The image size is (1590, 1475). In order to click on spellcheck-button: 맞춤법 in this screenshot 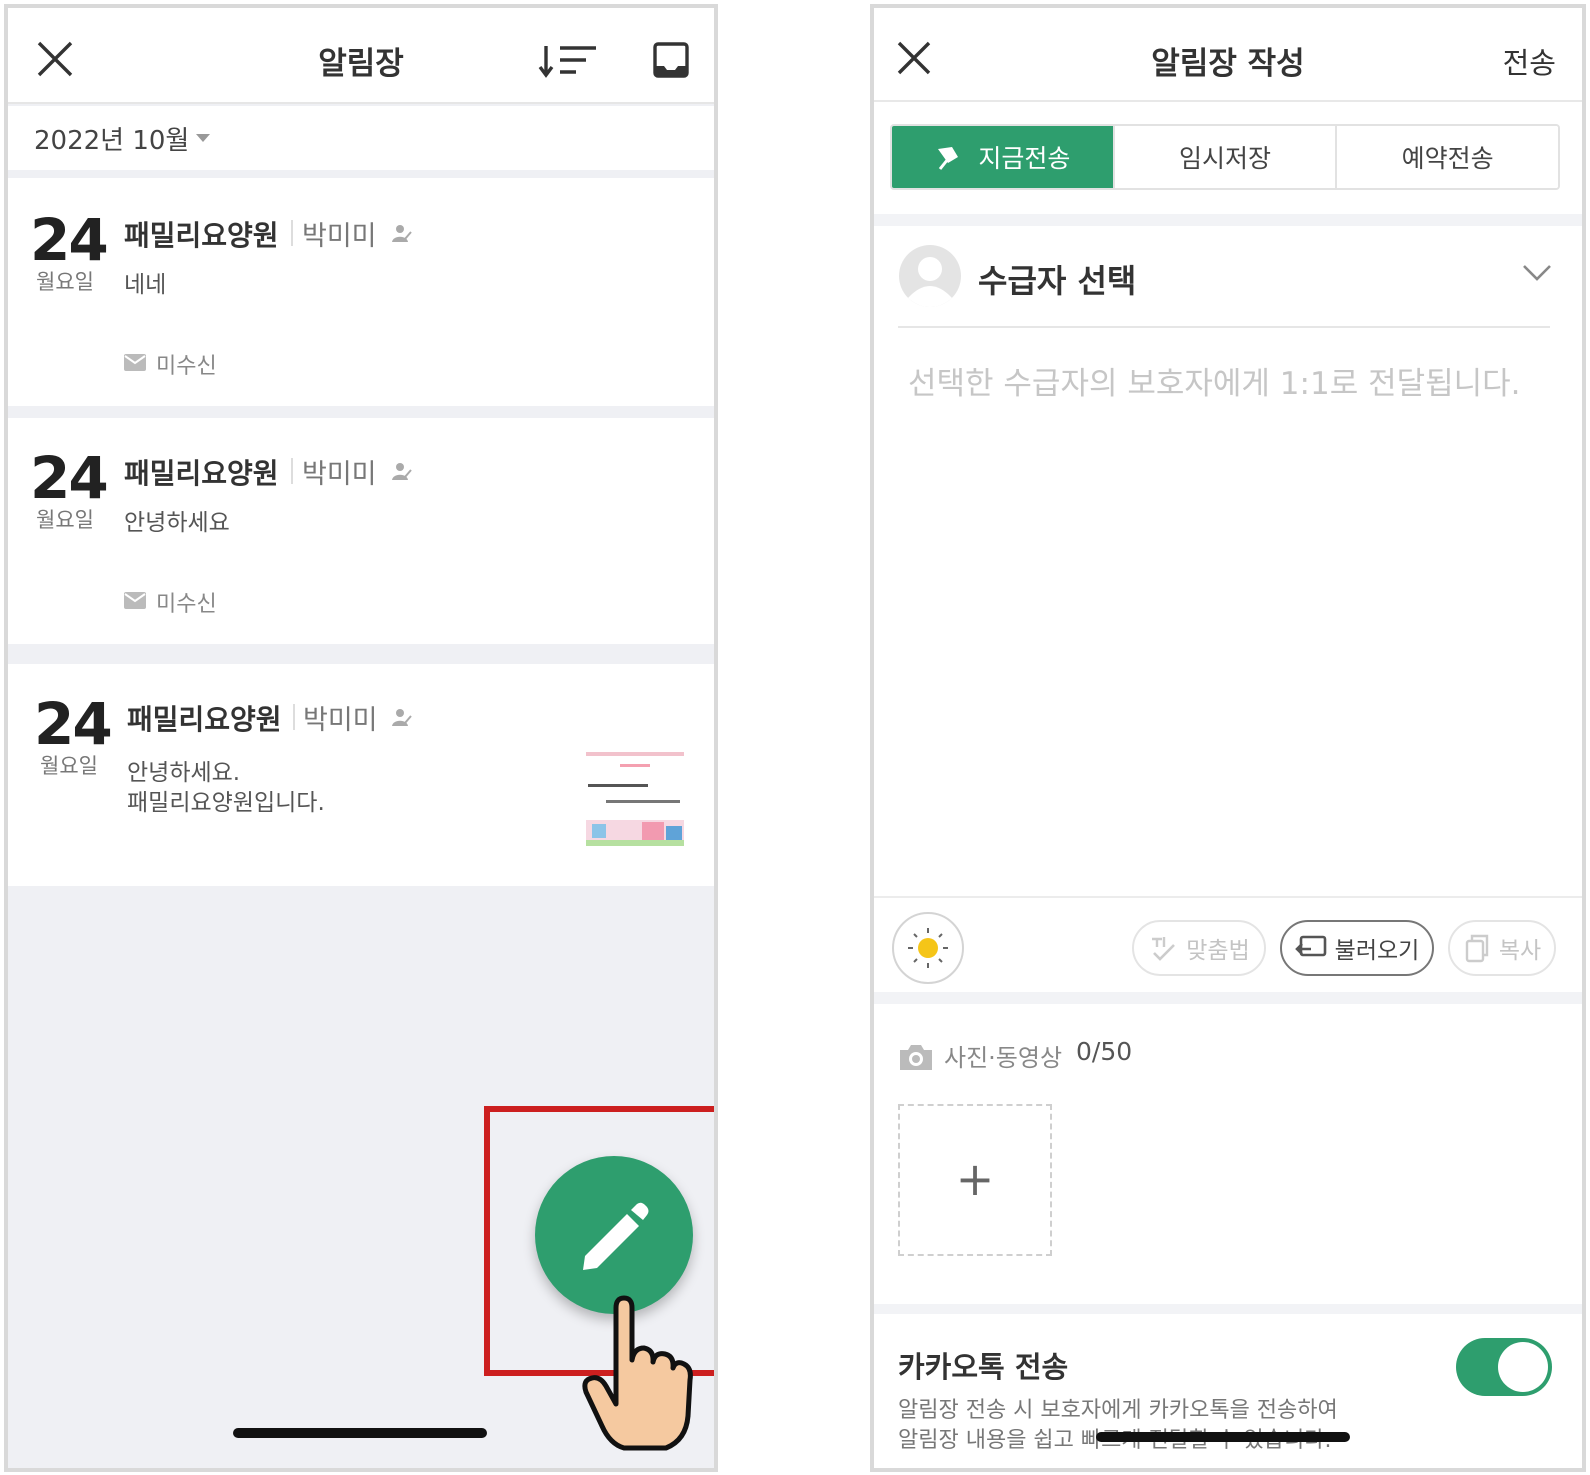, I will do `click(1199, 948)`.